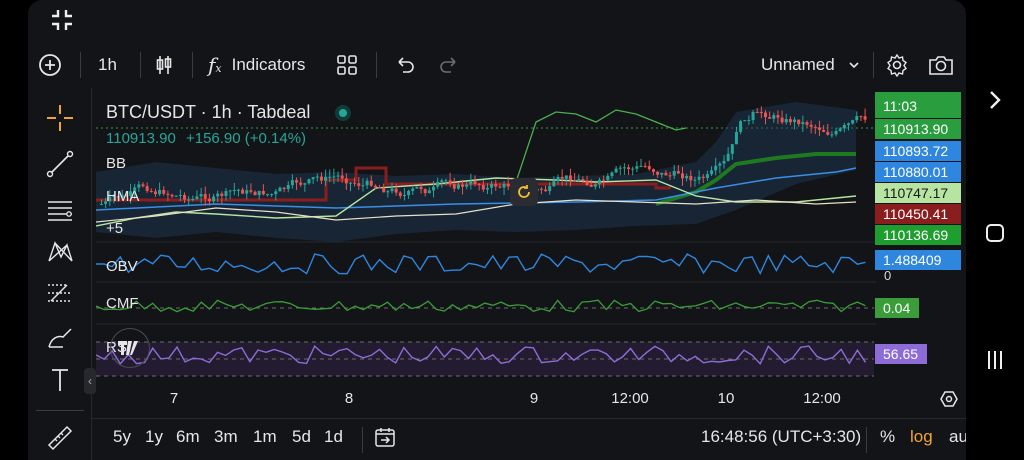 Image resolution: width=1024 pixels, height=460 pixels. Describe the element at coordinates (226, 437) in the screenshot. I see `range-button: 3m` at that location.